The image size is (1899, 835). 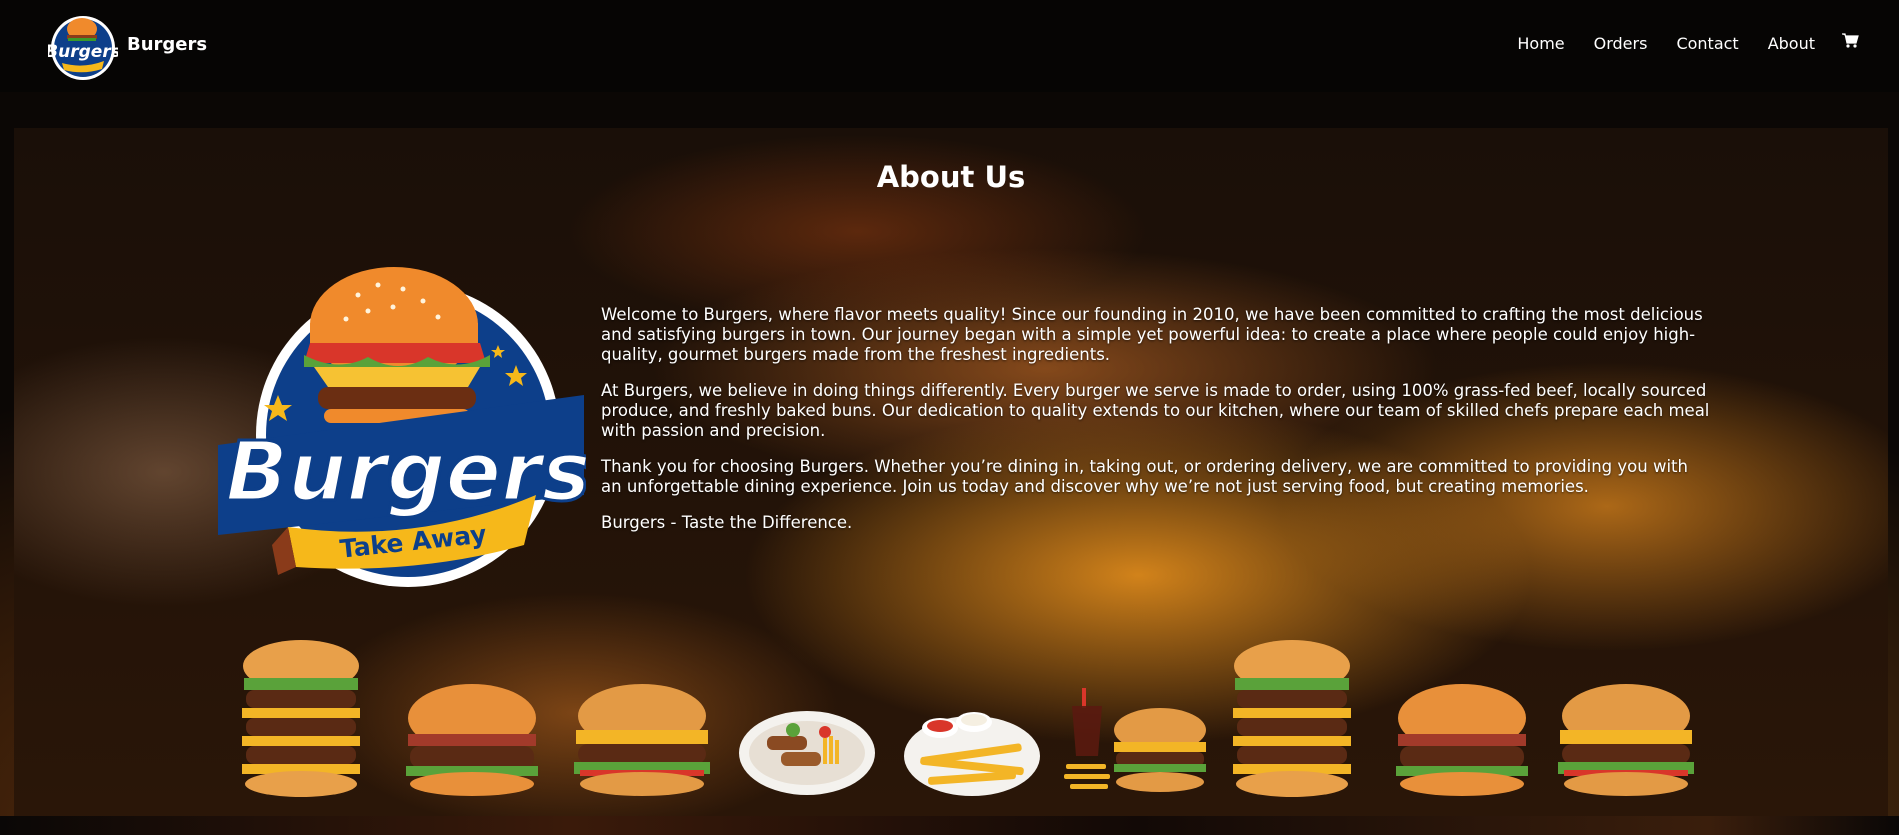 What do you see at coordinates (167, 44) in the screenshot?
I see `brand-name: Burgers` at bounding box center [167, 44].